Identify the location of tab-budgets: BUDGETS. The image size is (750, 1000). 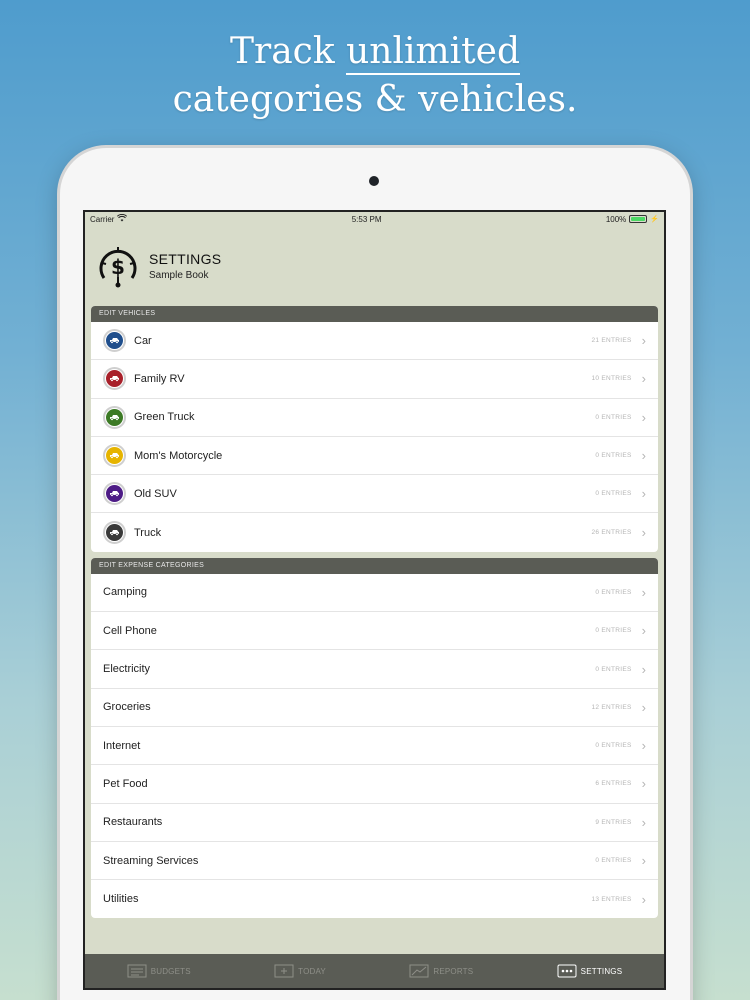
(159, 971).